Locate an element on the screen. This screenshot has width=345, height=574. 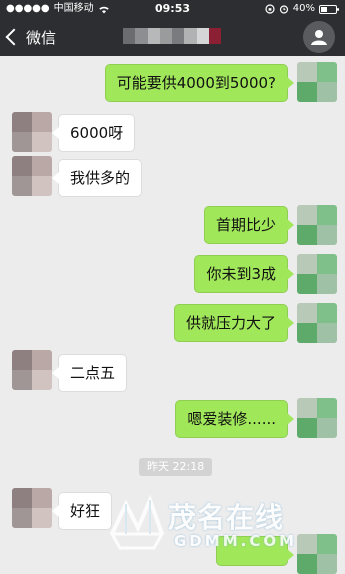
watermark-text-en: GDMM.COM is located at coordinates (236, 541).